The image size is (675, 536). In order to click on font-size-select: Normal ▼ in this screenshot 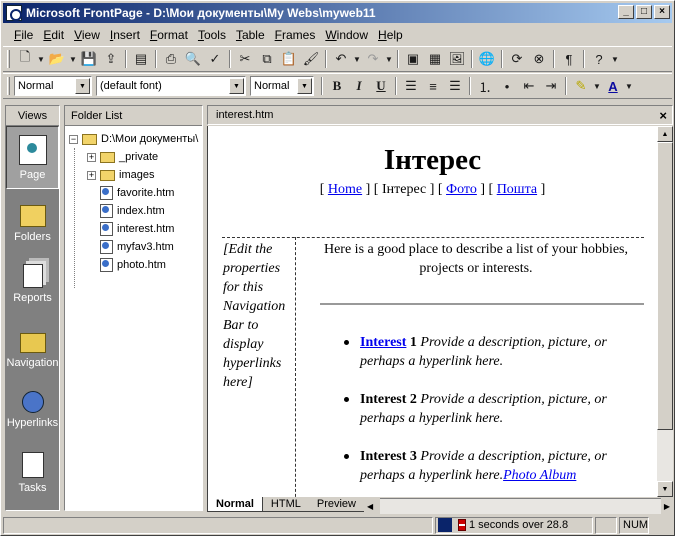, I will do `click(282, 86)`.